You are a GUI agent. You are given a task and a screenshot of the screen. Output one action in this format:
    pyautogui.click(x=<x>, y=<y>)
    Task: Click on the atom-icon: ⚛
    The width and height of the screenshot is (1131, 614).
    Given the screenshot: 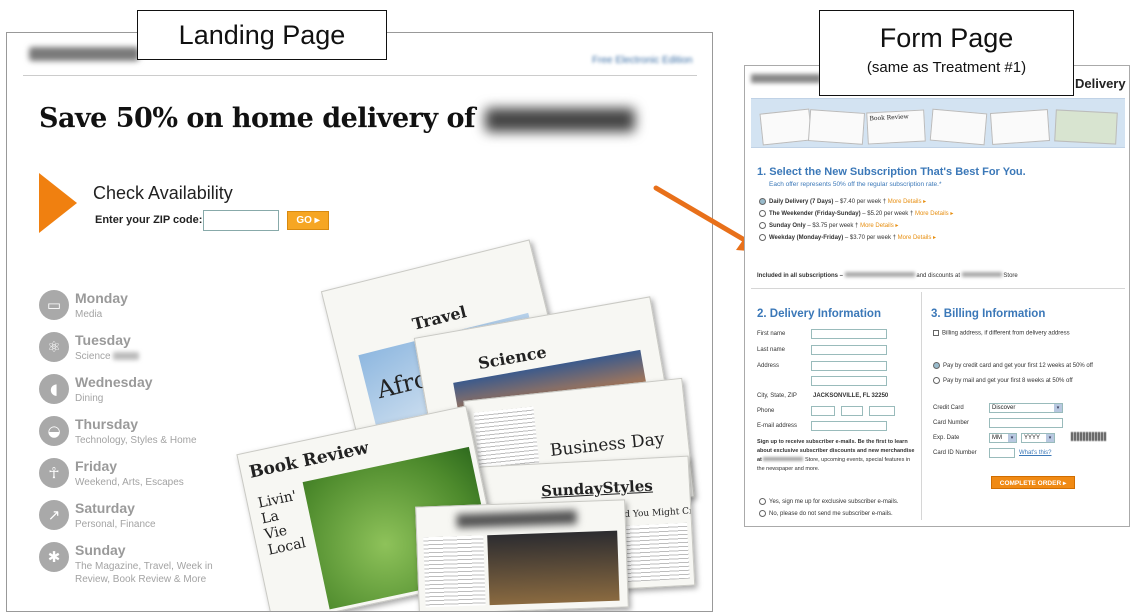 What is the action you would take?
    pyautogui.click(x=54, y=347)
    